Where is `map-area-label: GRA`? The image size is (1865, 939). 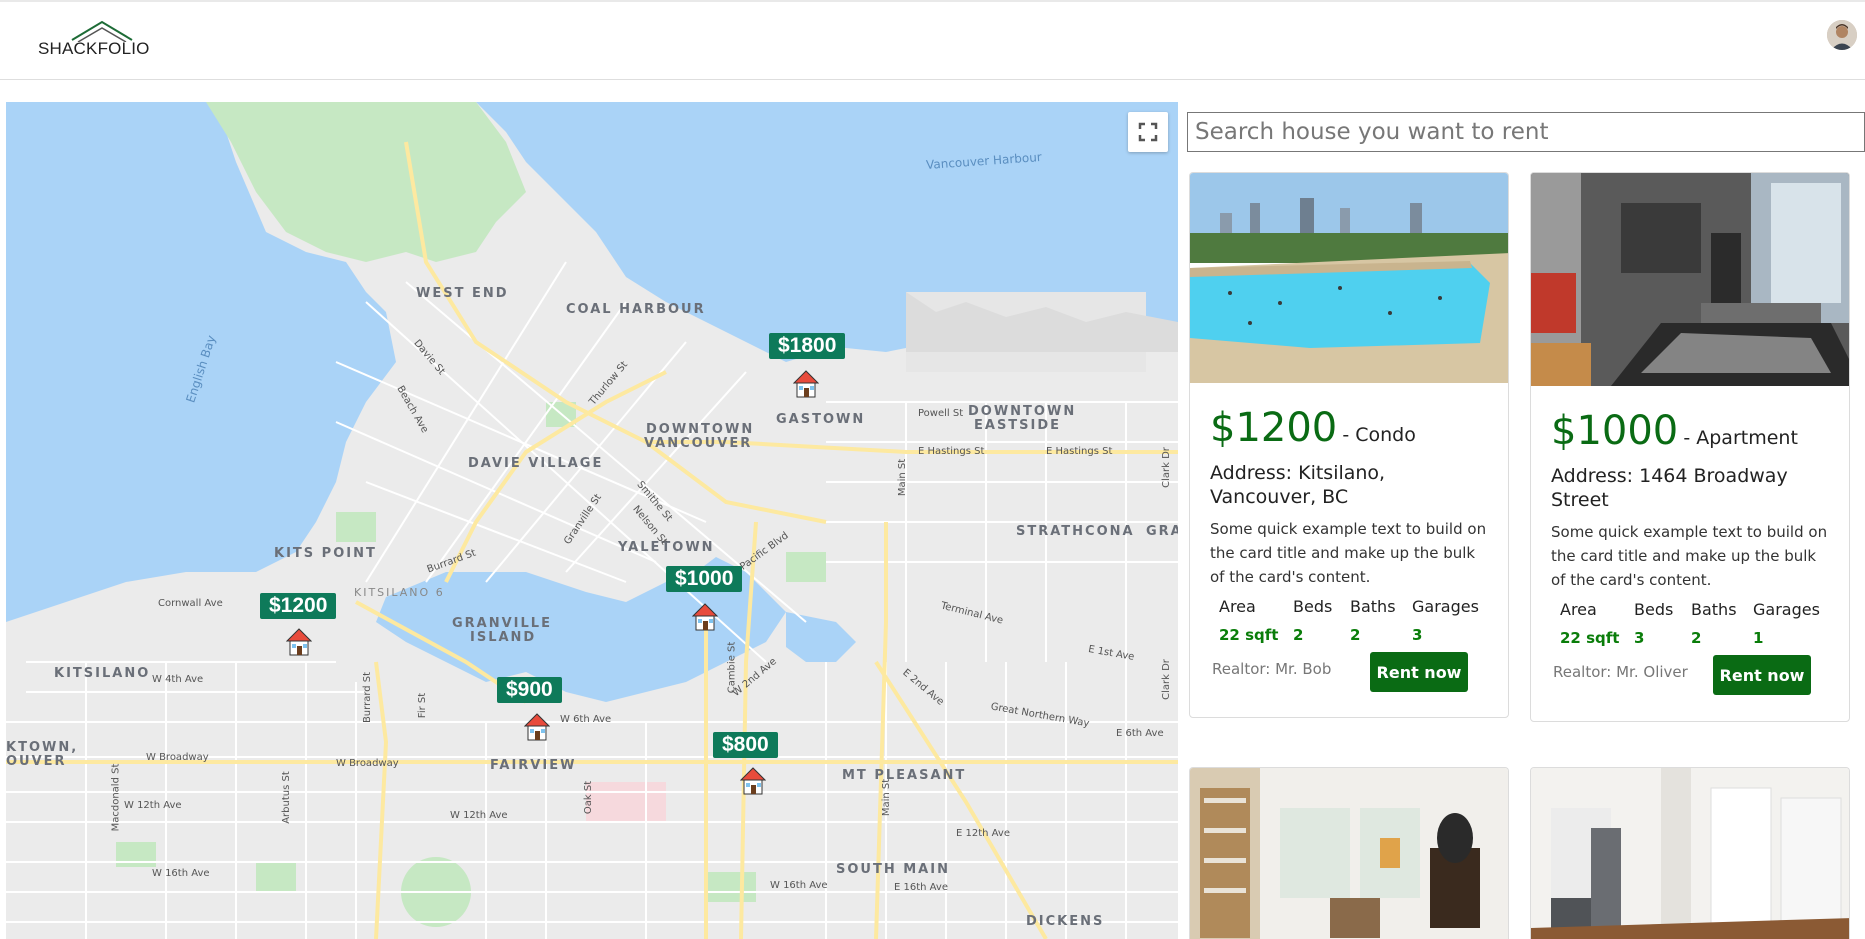 map-area-label: GRA is located at coordinates (1162, 531).